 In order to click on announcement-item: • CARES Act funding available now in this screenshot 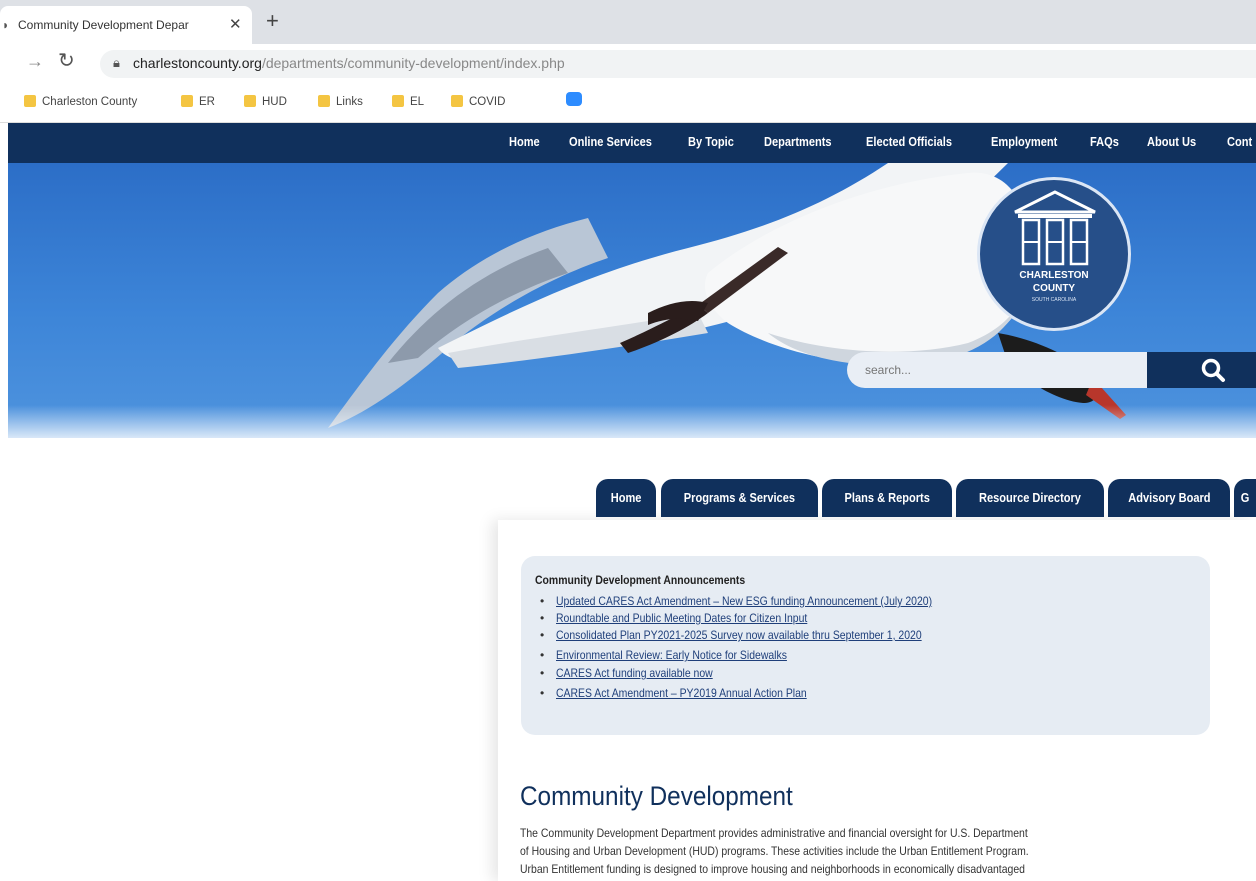, I will do `click(638, 673)`.